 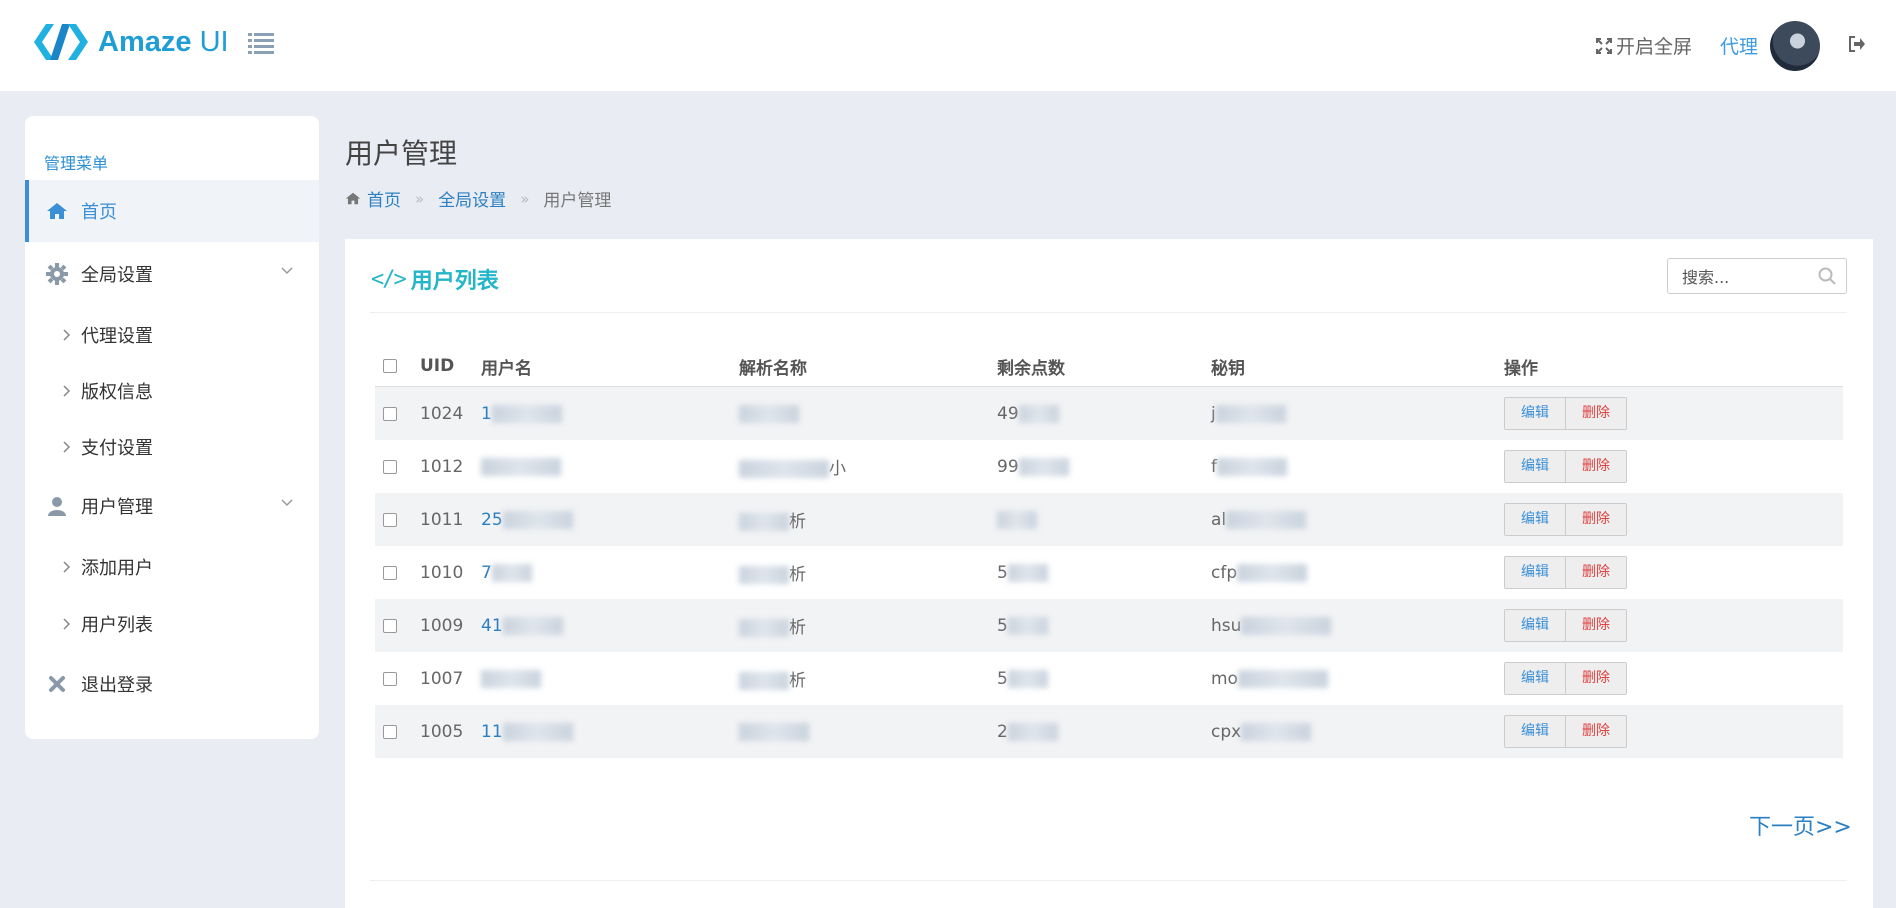 I want to click on cell-username-text: 25, so click(x=492, y=519).